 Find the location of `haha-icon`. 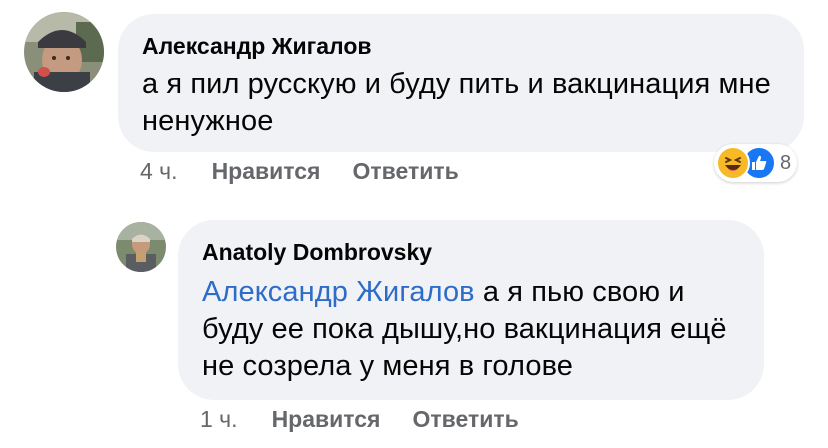

haha-icon is located at coordinates (733, 163).